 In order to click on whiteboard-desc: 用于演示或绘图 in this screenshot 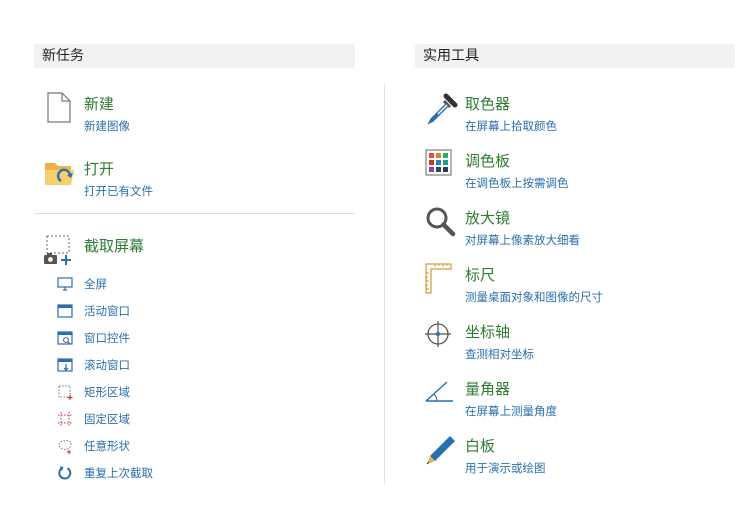, I will do `click(505, 468)`.